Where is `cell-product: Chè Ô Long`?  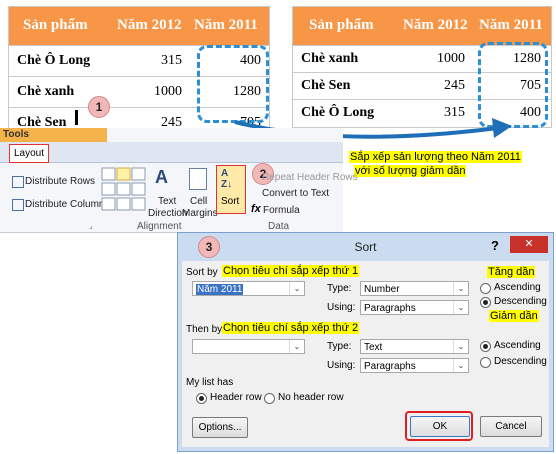 cell-product: Chè Ô Long is located at coordinates (54, 60).